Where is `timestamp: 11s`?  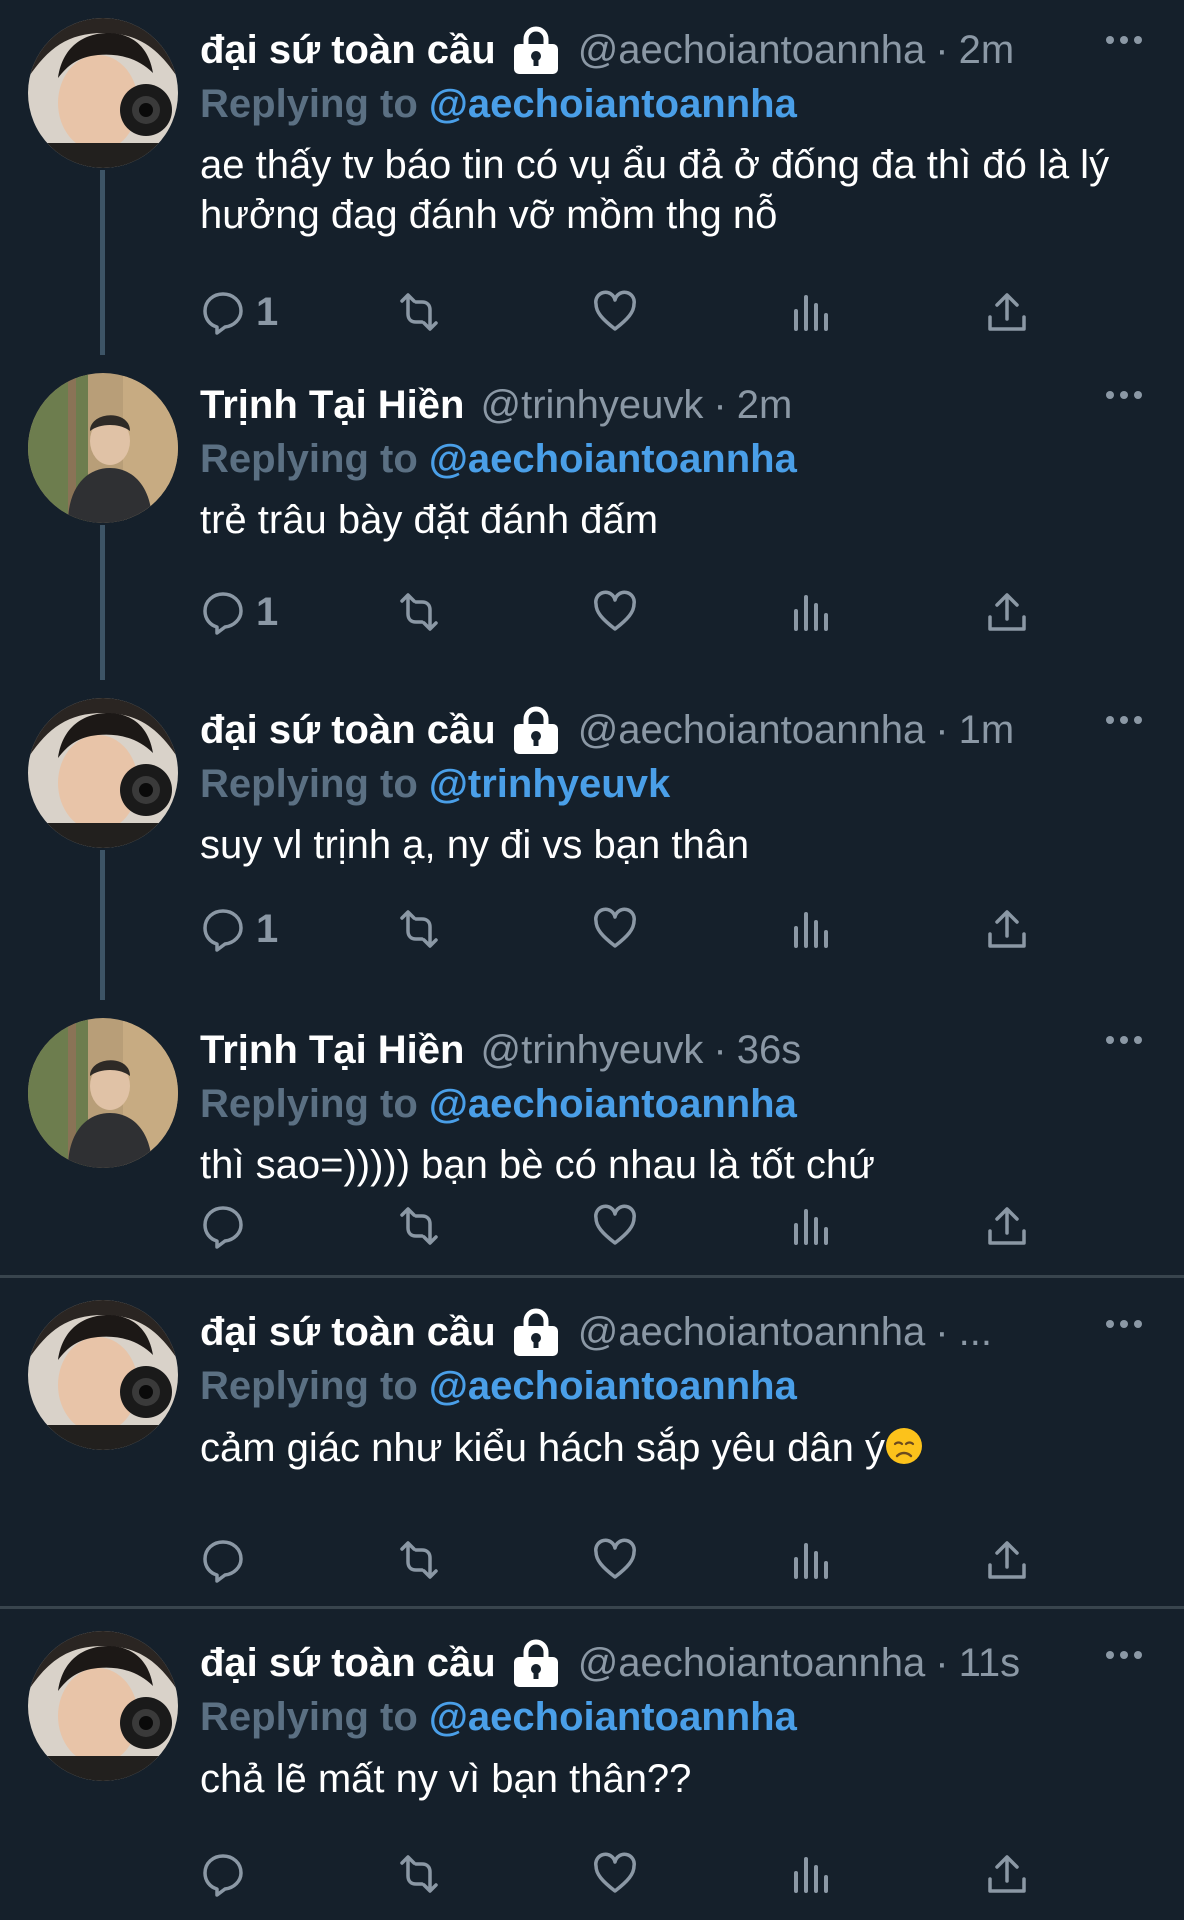
timestamp: 11s is located at coordinates (990, 1663).